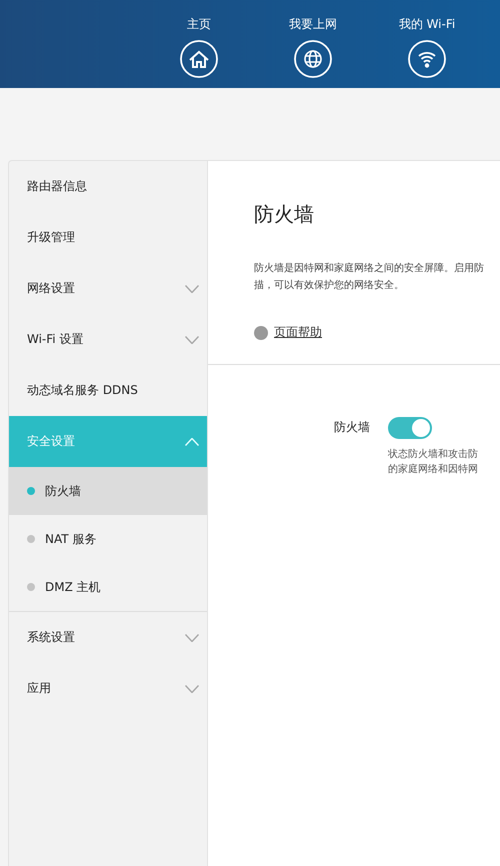 Image resolution: width=500 pixels, height=866 pixels. Describe the element at coordinates (108, 587) in the screenshot. I see `sidebar-subitem: DMZ 主机` at that location.